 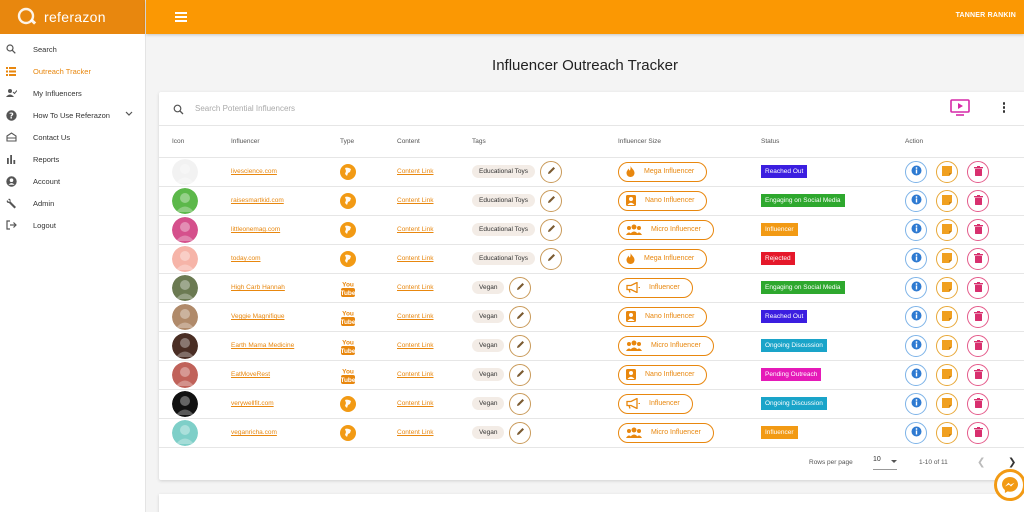 What do you see at coordinates (1004, 108) in the screenshot?
I see `more-options-icon` at bounding box center [1004, 108].